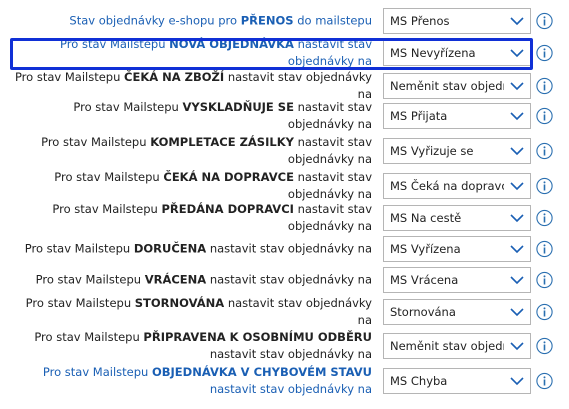 The image size is (569, 409). What do you see at coordinates (170, 248) in the screenshot?
I see `label-status-name: DORUČENA` at bounding box center [170, 248].